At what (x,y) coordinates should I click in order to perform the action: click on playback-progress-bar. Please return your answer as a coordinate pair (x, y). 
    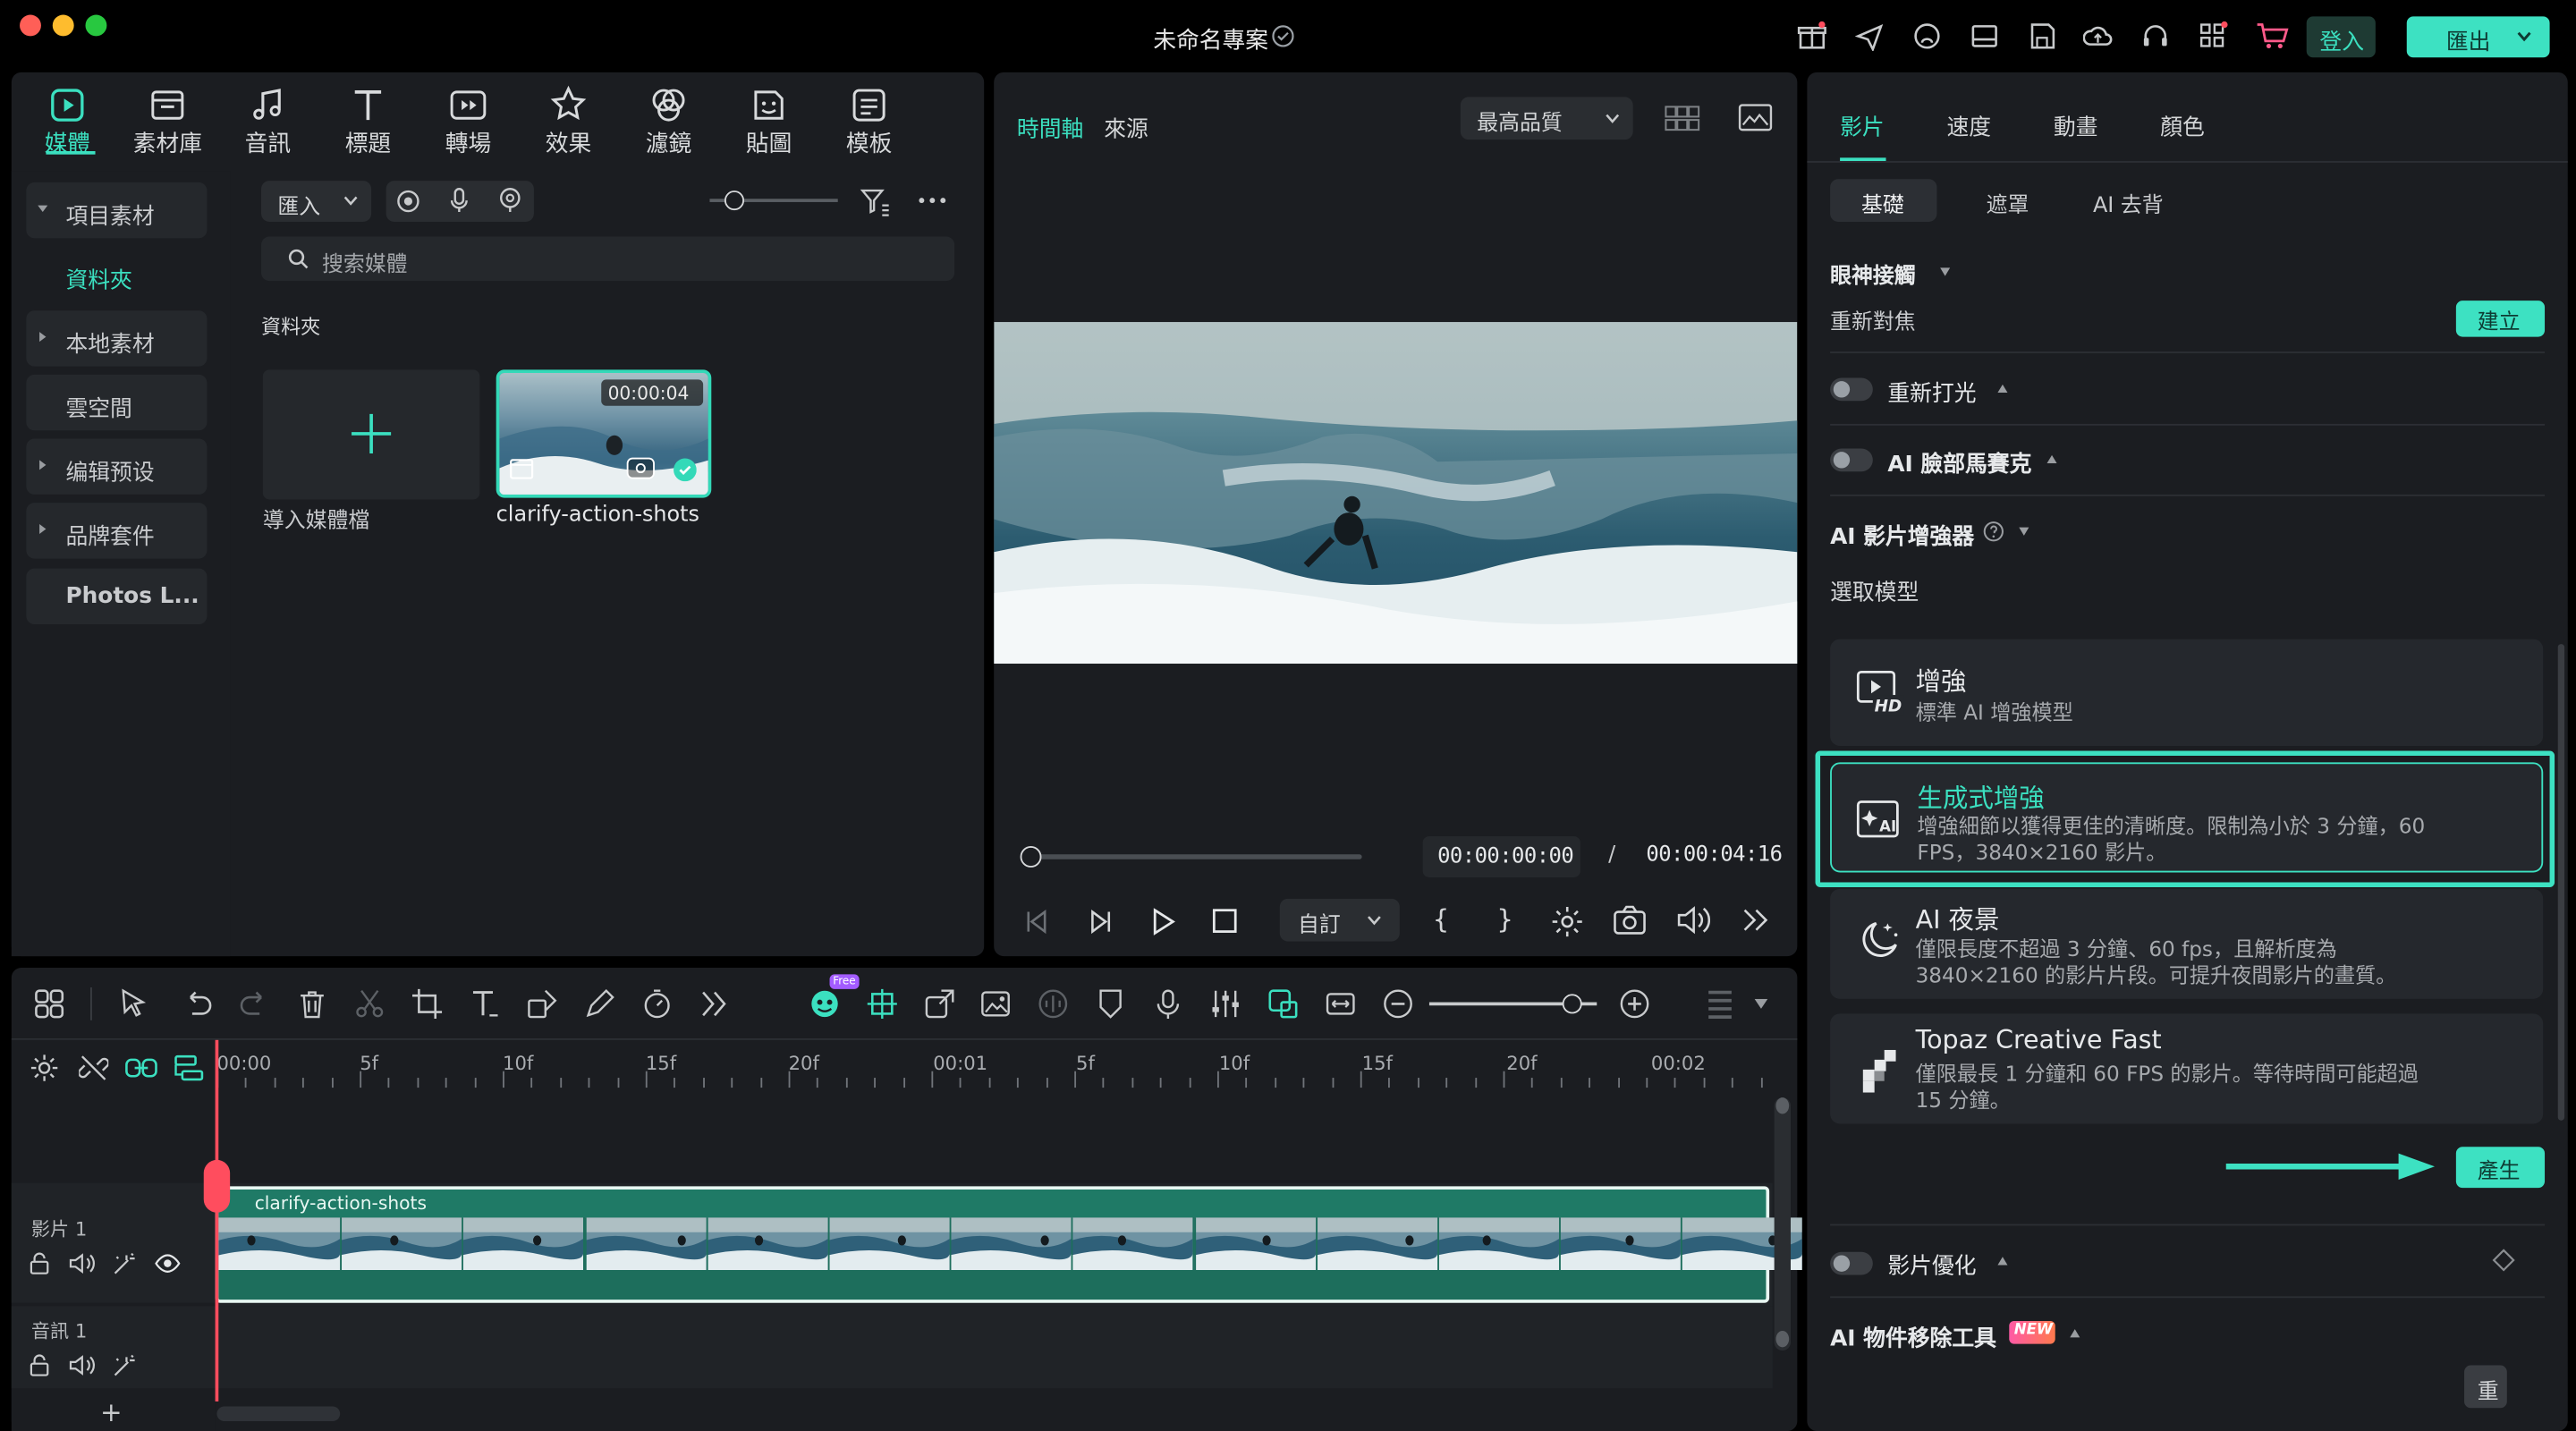
    Looking at the image, I should click on (1196, 857).